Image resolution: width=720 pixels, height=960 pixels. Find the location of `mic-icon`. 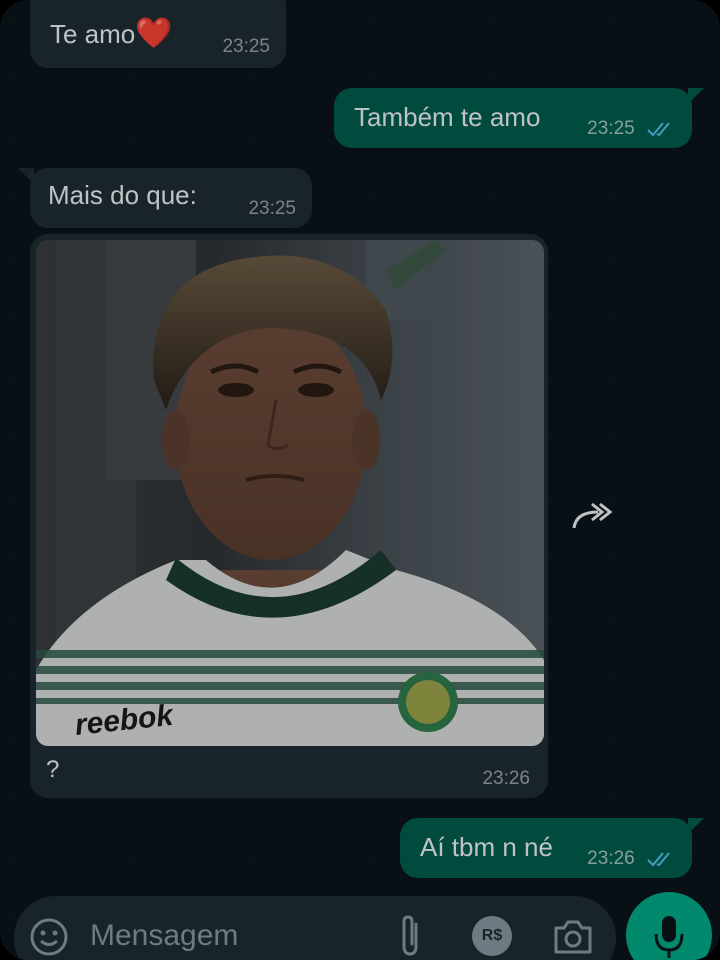

mic-icon is located at coordinates (669, 937).